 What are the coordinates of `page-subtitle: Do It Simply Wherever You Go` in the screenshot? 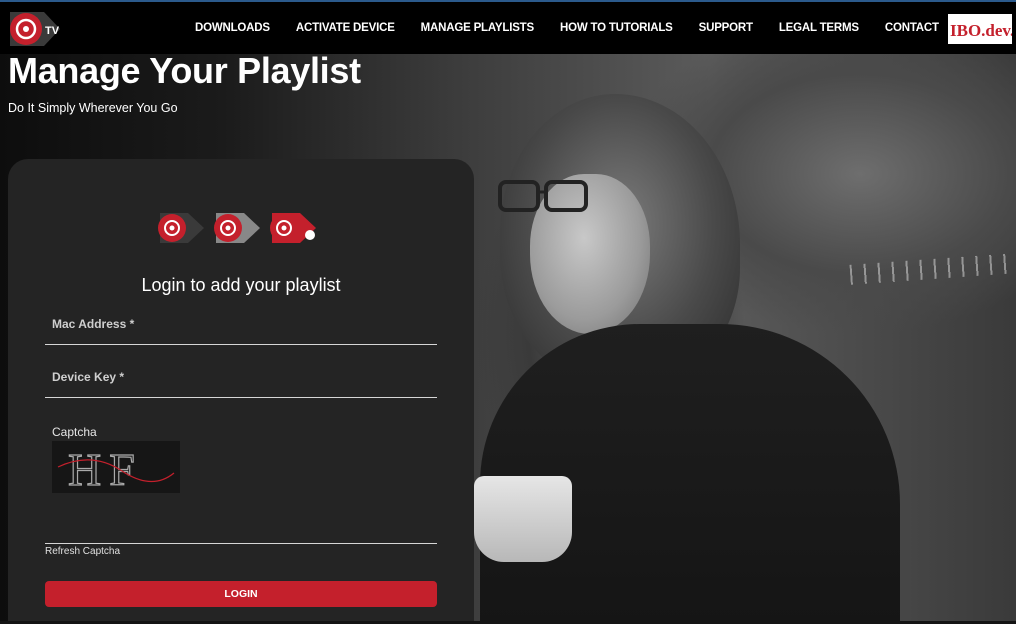 It's located at (93, 108).